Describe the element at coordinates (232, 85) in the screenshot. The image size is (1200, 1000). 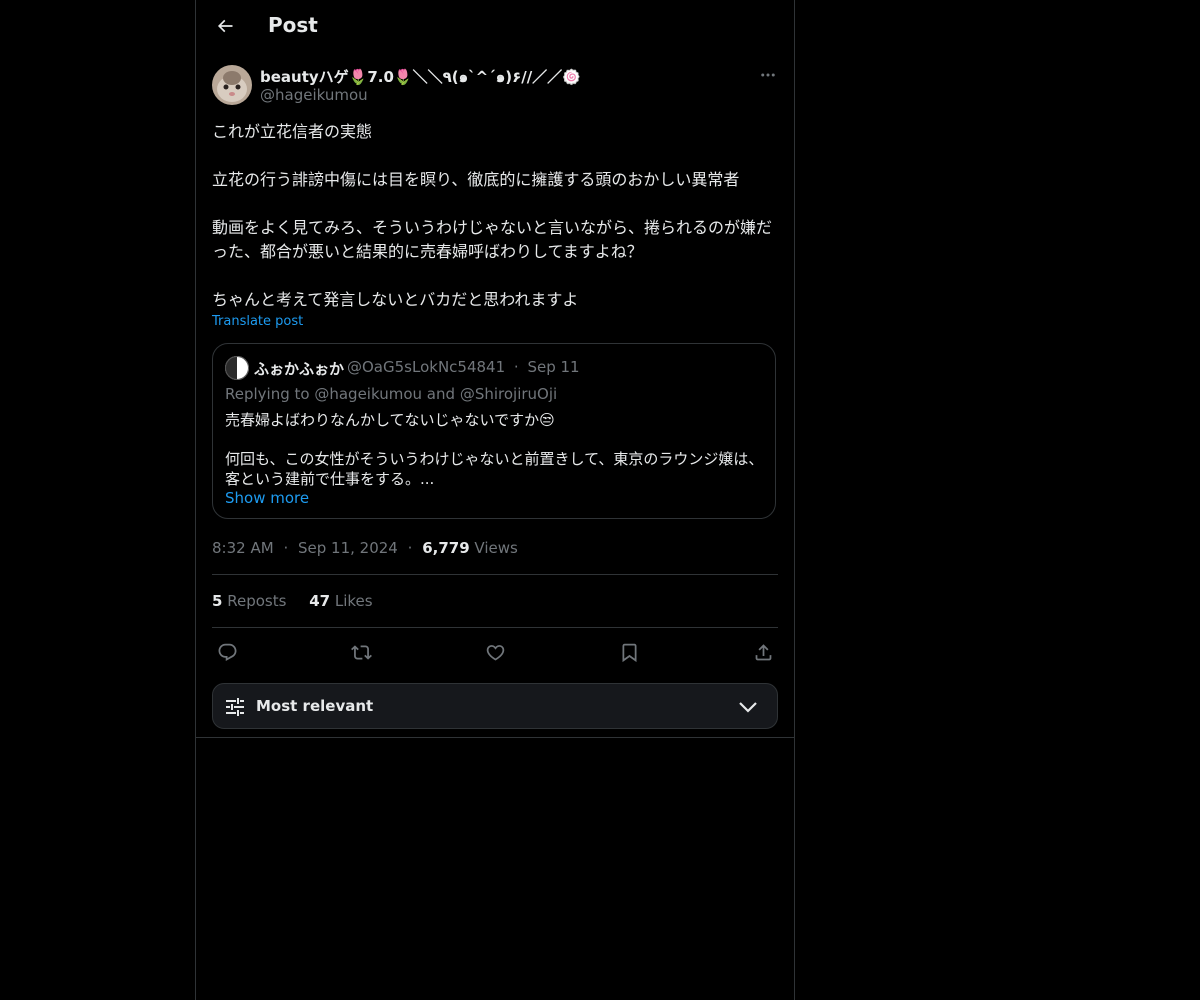
I see `author-avatar` at that location.